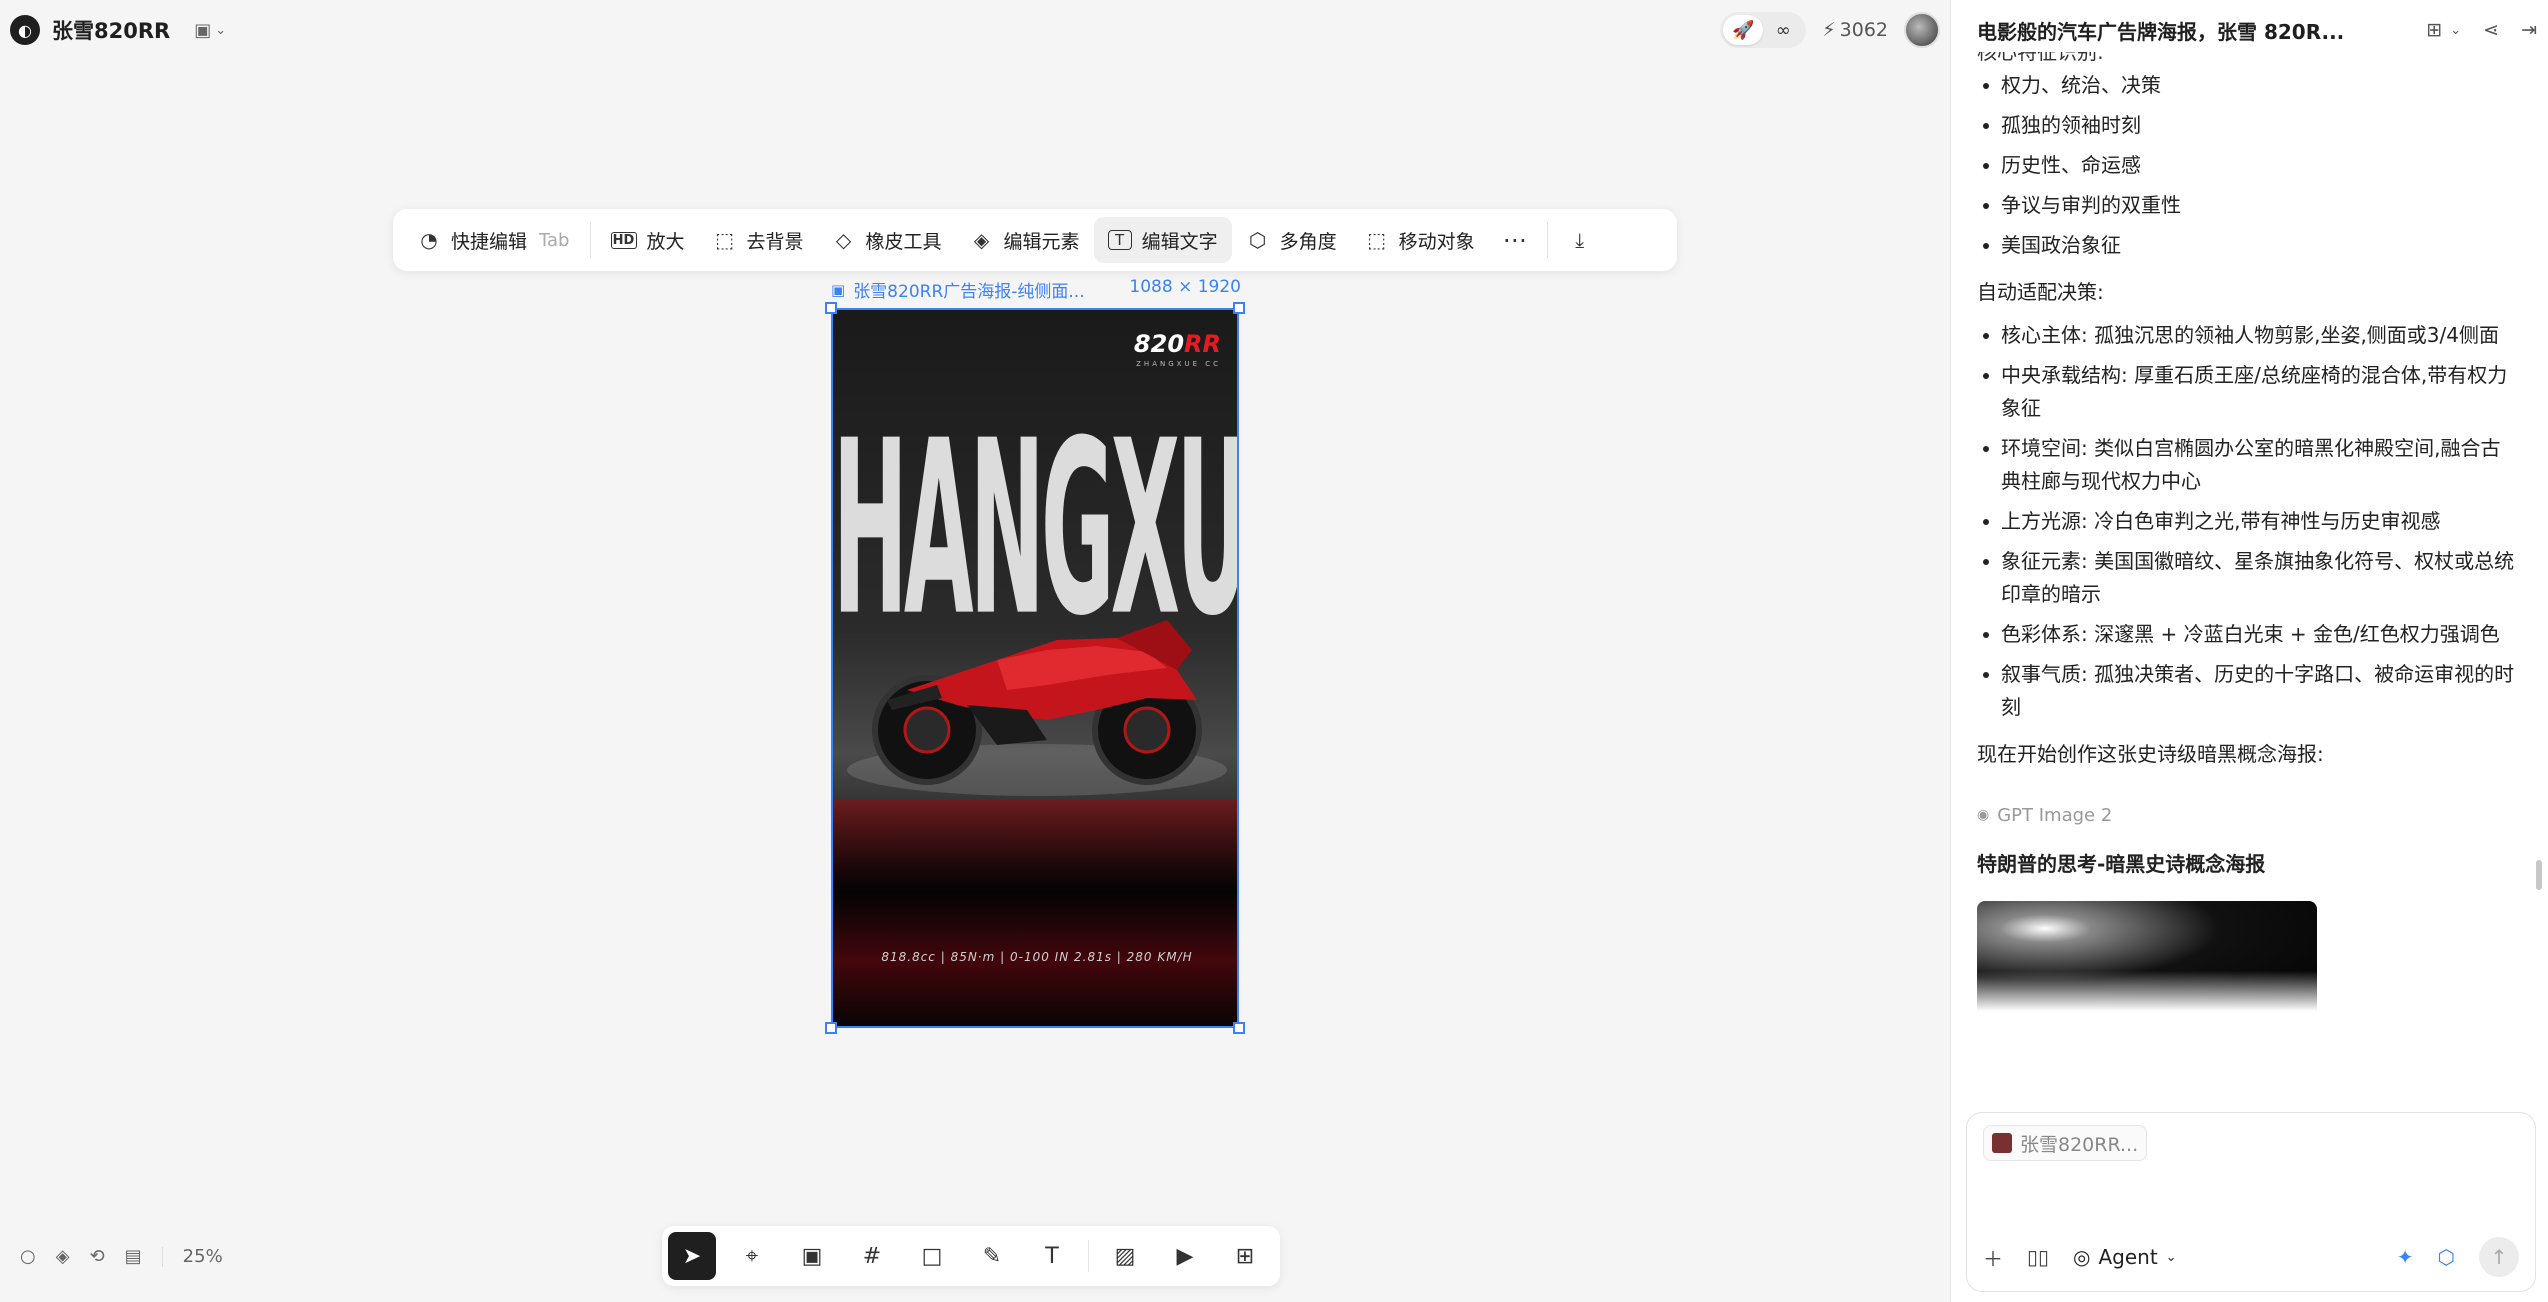  I want to click on edit-text-button: T 编辑文字, so click(1162, 240).